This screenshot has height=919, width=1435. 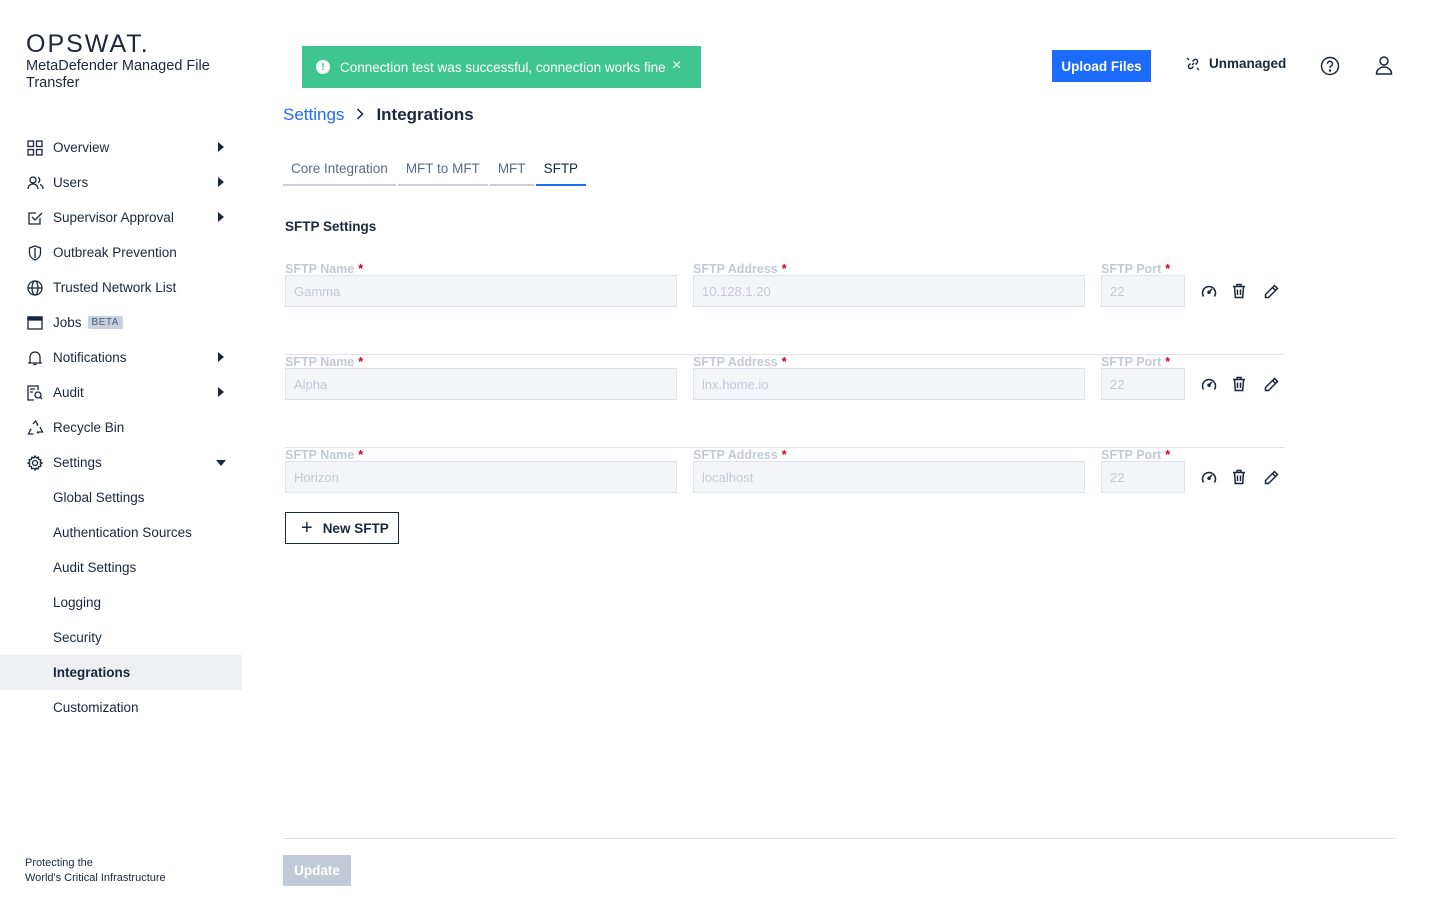 What do you see at coordinates (1101, 66) in the screenshot?
I see `upload-files-button: Upload Files` at bounding box center [1101, 66].